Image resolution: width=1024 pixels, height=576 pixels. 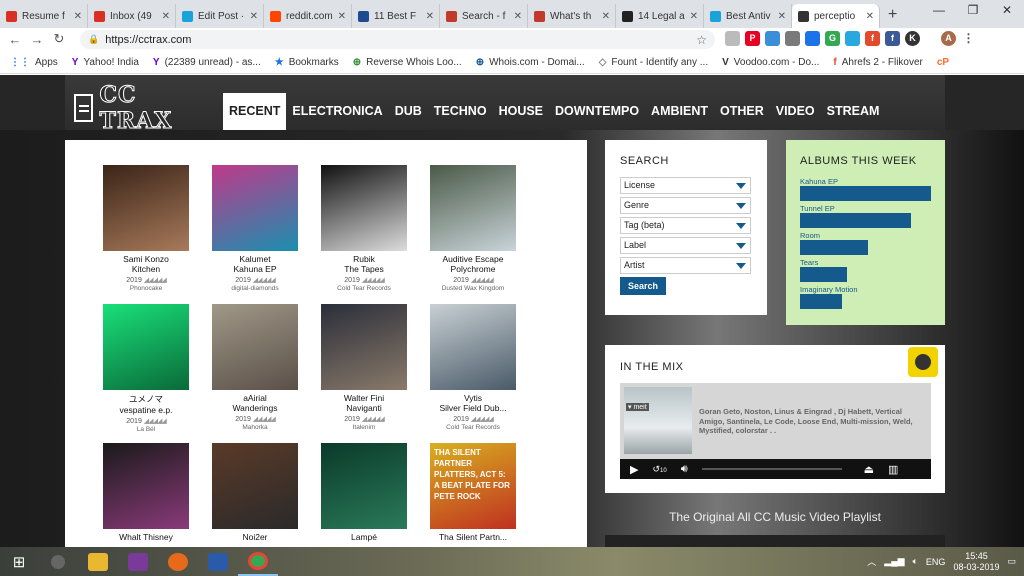 What do you see at coordinates (146, 399) in the screenshot?
I see `album-artist: ユメノマ` at bounding box center [146, 399].